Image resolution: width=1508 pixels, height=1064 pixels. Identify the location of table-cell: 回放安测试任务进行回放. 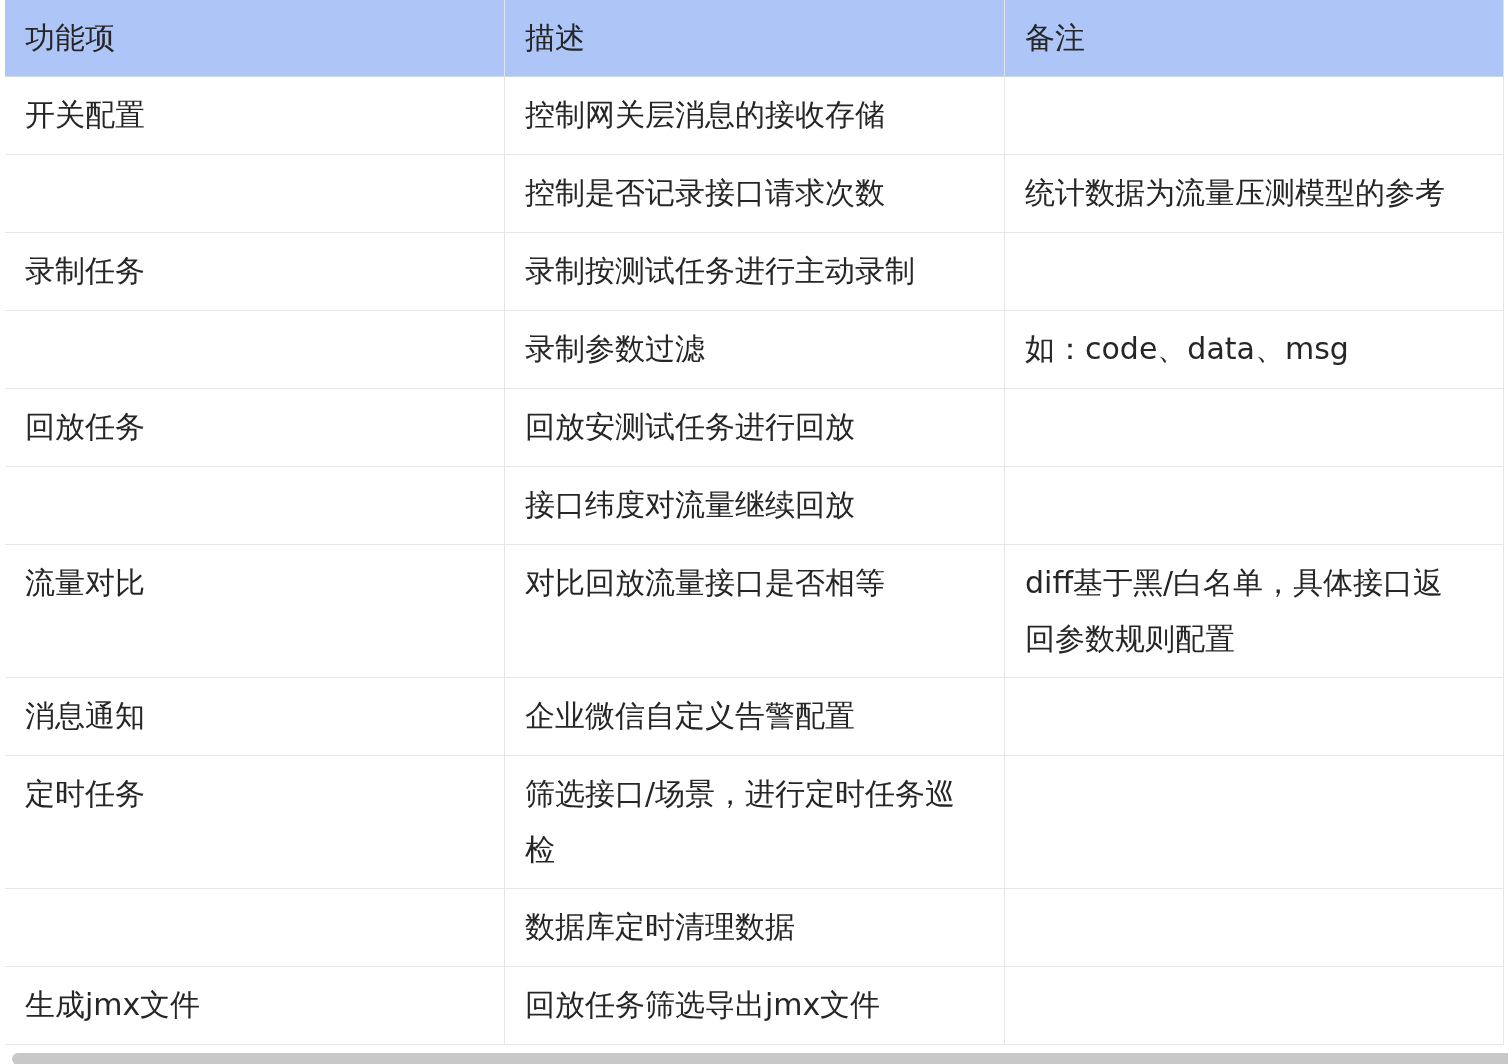
(755, 428).